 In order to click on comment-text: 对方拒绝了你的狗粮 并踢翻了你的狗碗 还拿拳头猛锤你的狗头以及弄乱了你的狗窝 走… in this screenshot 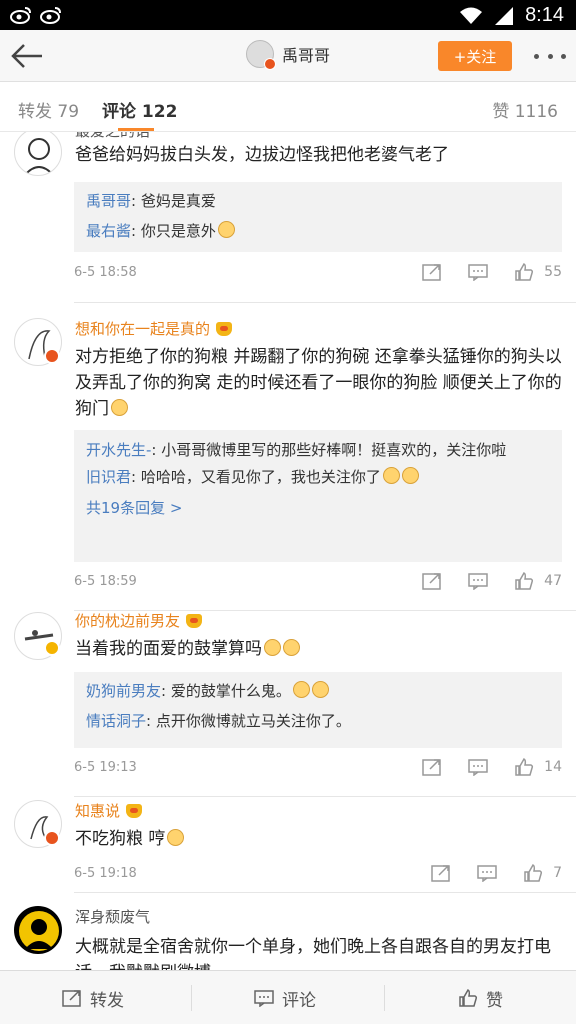, I will do `click(318, 383)`.